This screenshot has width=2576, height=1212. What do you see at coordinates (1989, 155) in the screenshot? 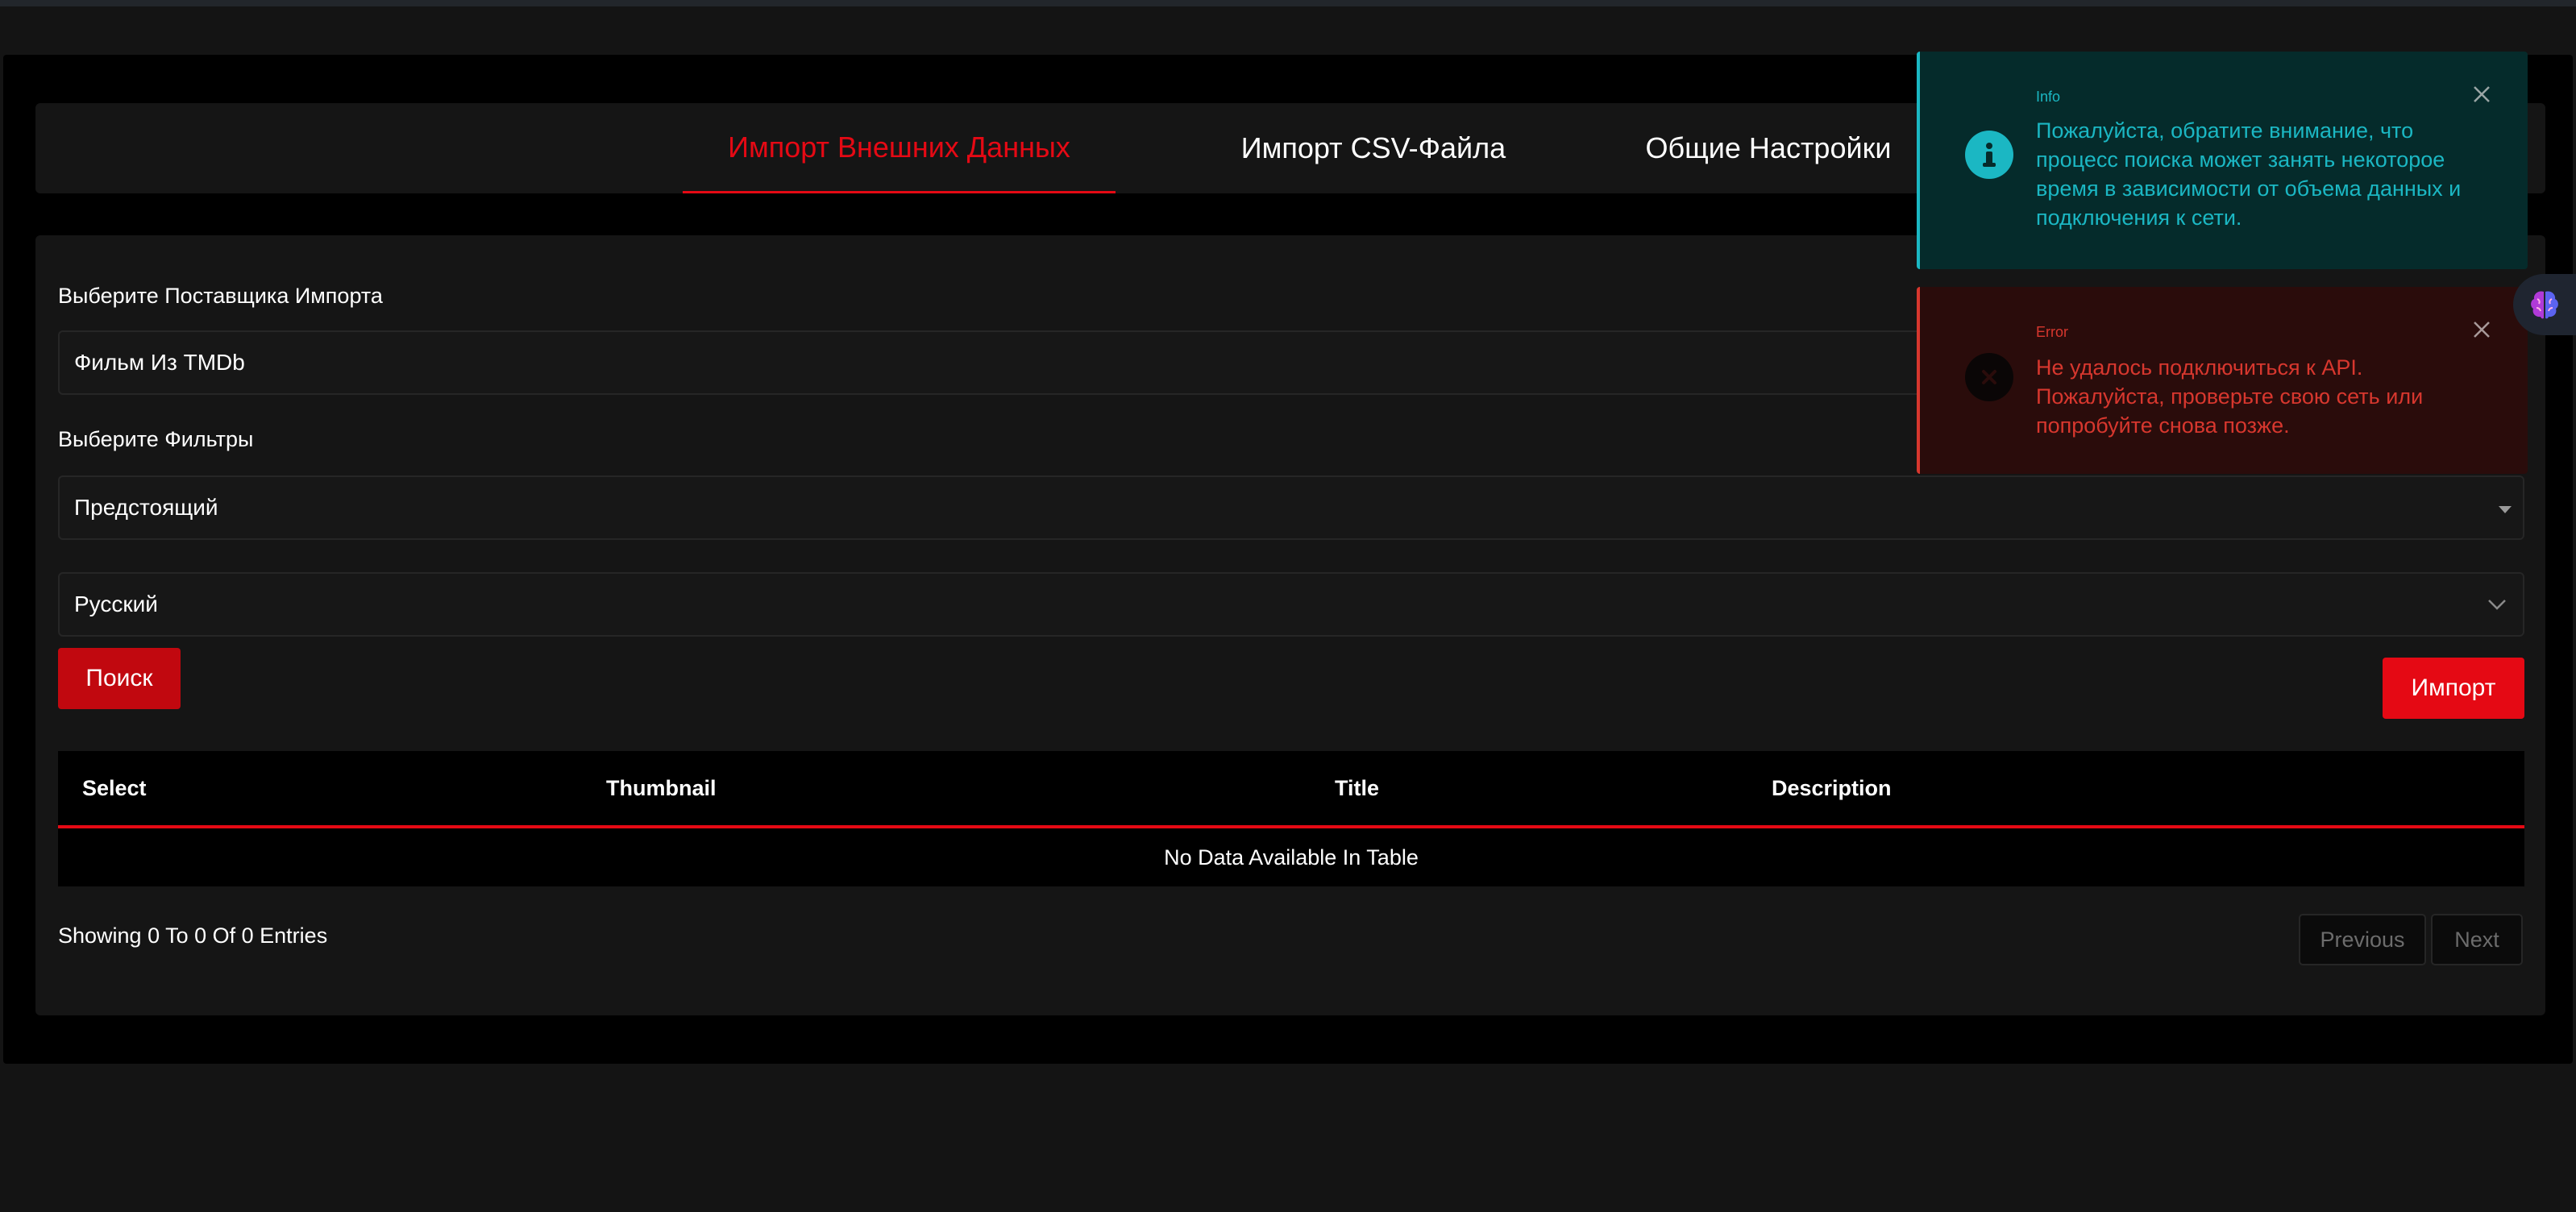
I see `info-circle-icon` at bounding box center [1989, 155].